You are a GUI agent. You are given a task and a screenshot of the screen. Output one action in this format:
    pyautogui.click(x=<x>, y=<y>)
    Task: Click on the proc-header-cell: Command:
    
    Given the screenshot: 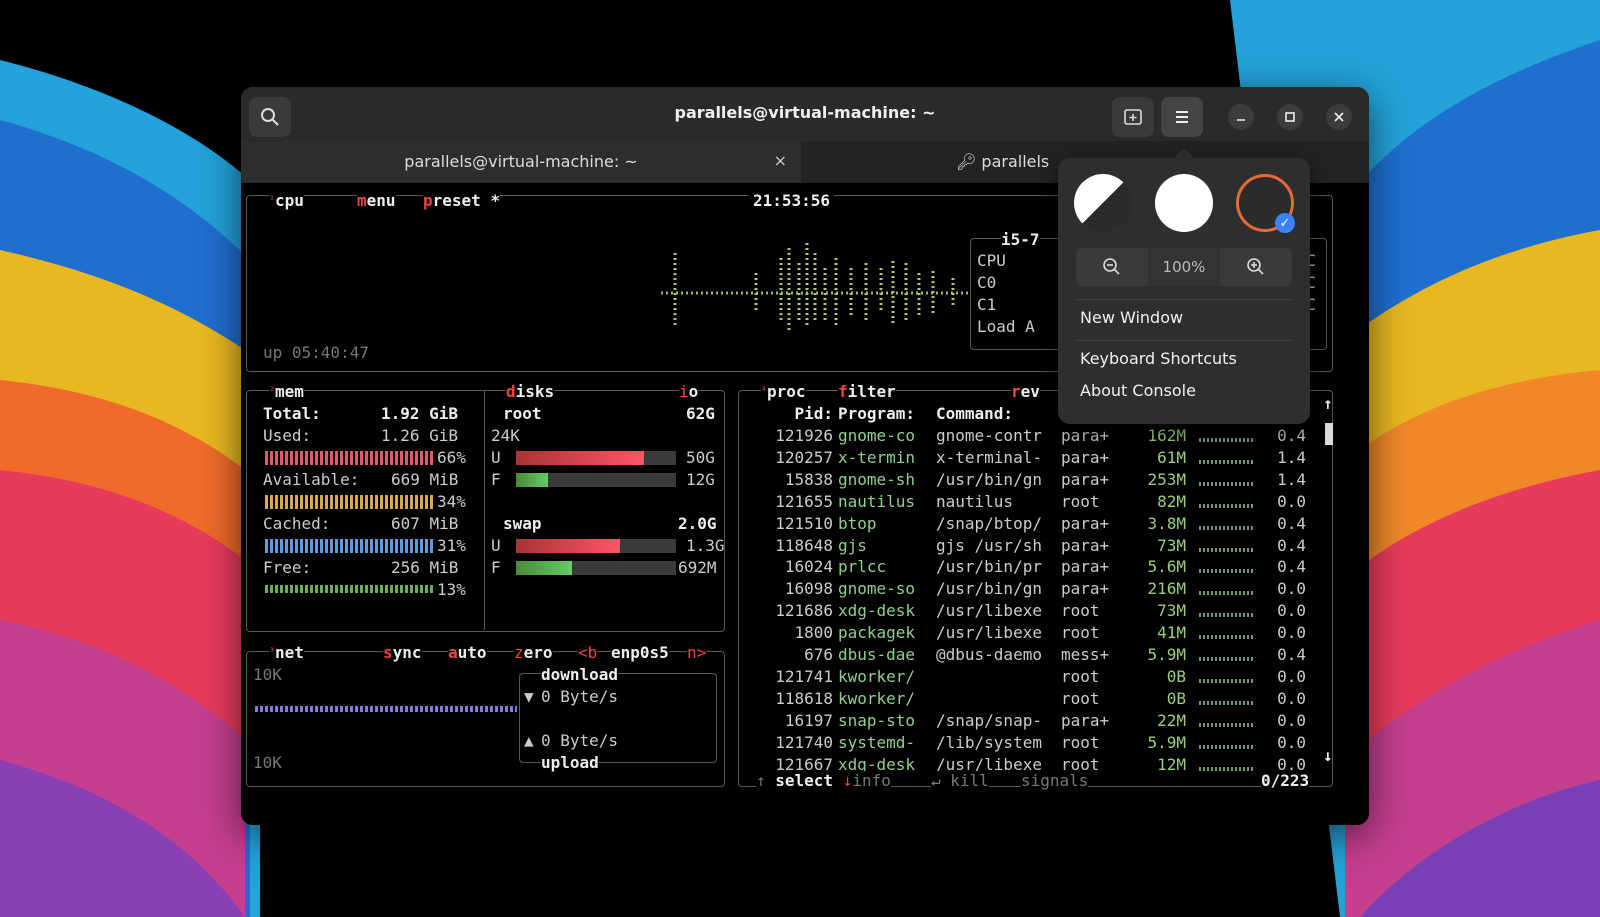 What is the action you would take?
    pyautogui.click(x=993, y=414)
    